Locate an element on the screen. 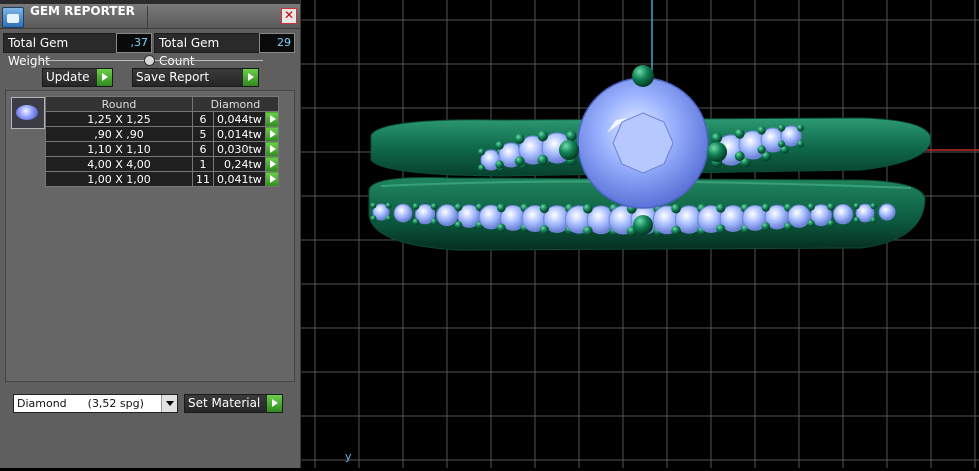 This screenshot has height=471, width=979. axis-y-label: y is located at coordinates (348, 456).